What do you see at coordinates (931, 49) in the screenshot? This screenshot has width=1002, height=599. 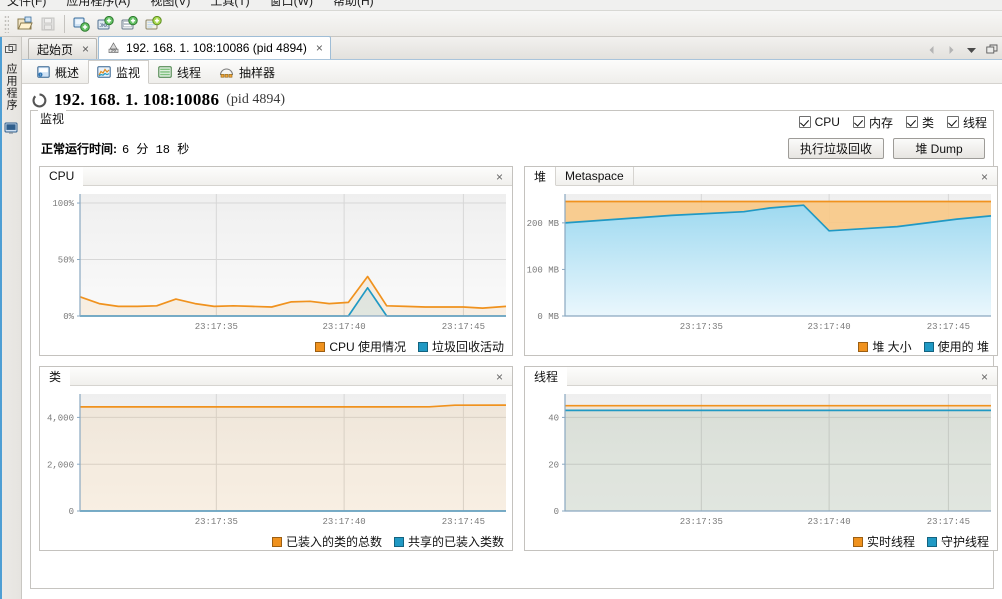 I see `scroll-left-icon` at bounding box center [931, 49].